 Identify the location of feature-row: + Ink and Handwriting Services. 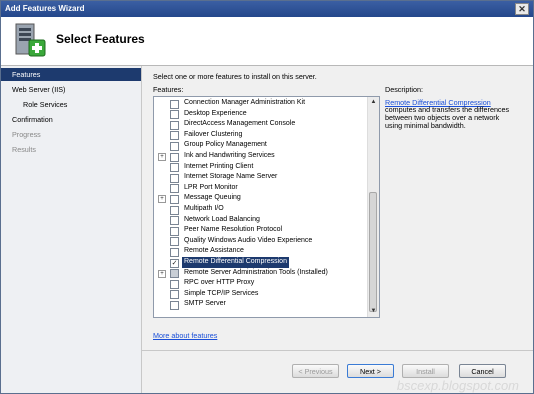
(260, 156).